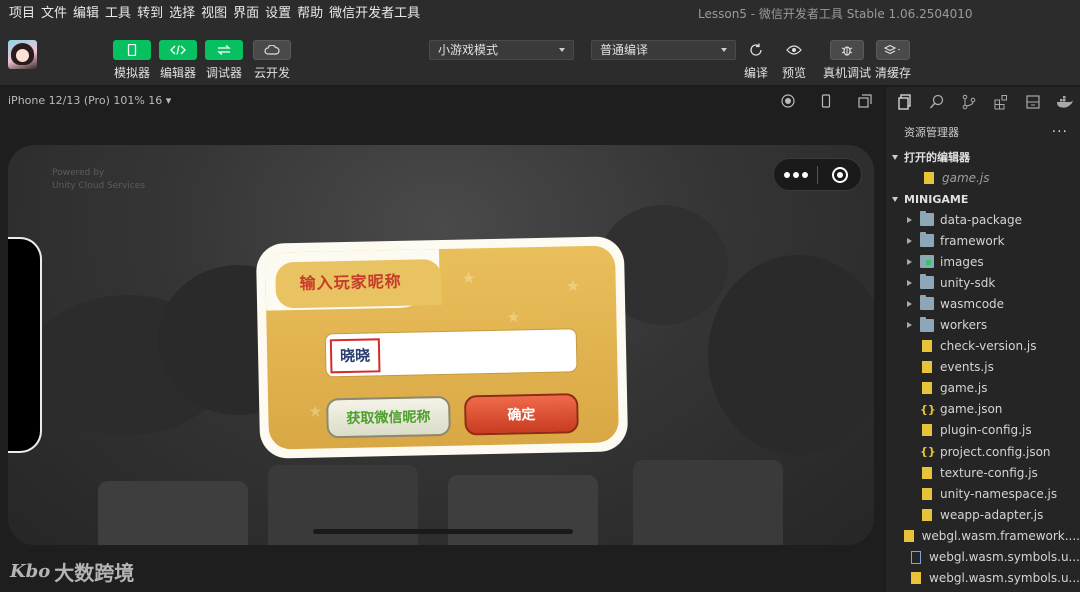  What do you see at coordinates (989, 472) in the screenshot?
I see `tree-item-label: texture-config.js` at bounding box center [989, 472].